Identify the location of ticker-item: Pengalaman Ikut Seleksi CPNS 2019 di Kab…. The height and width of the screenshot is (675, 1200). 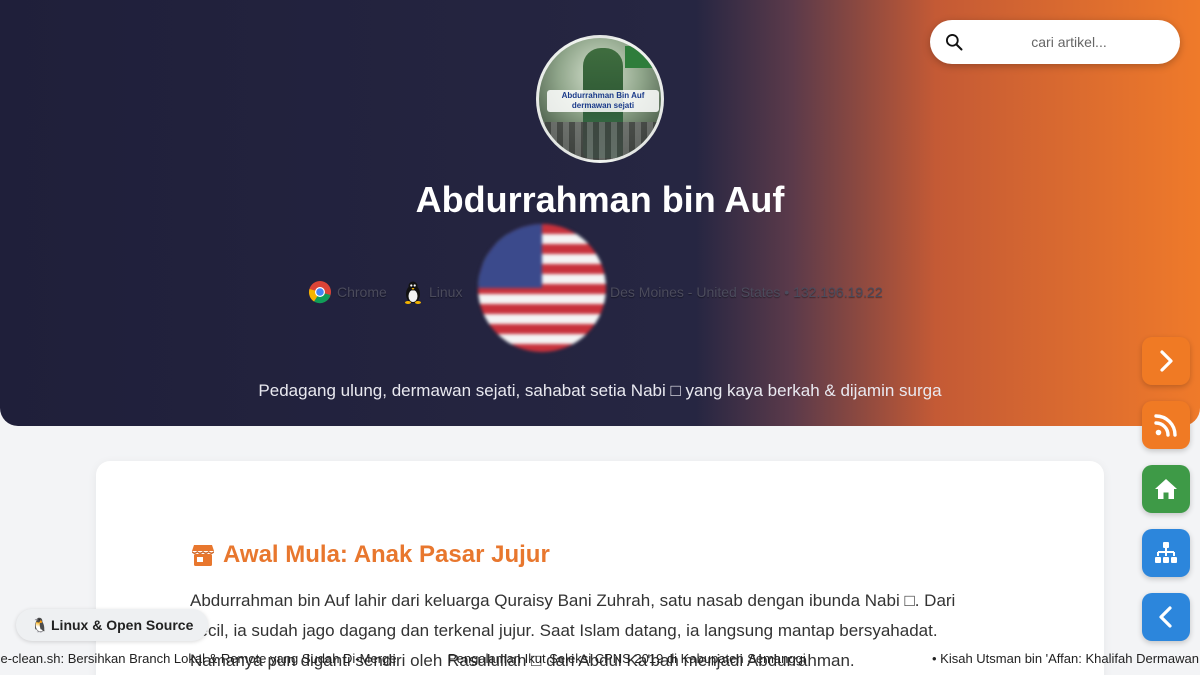
(627, 659).